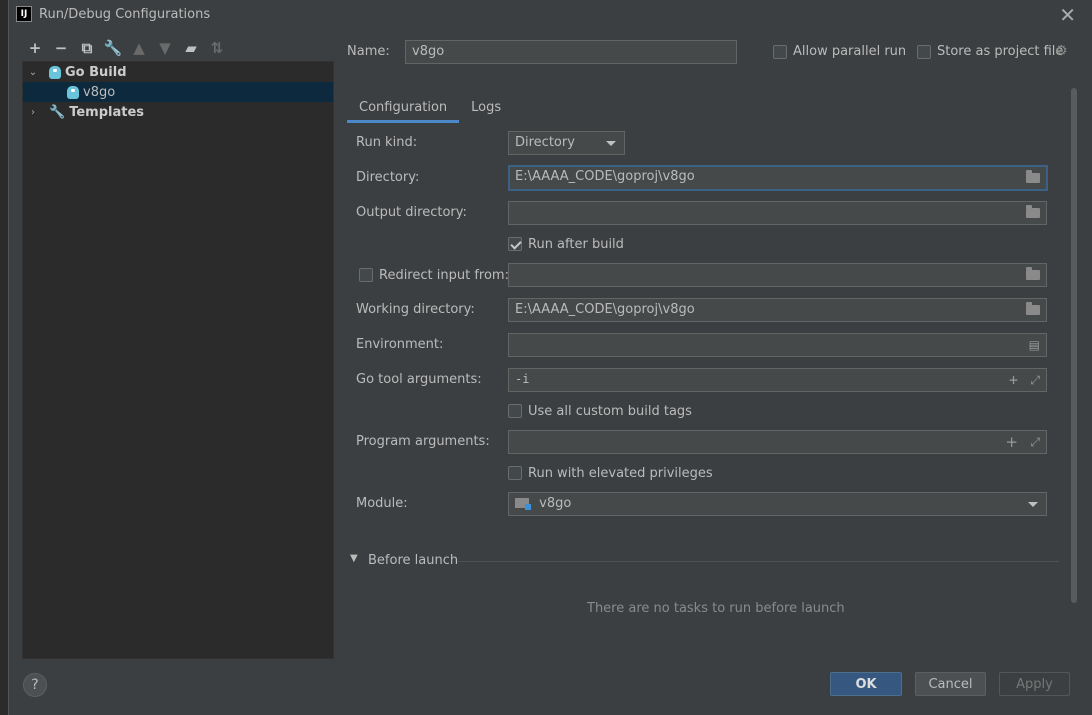 Image resolution: width=1092 pixels, height=715 pixels. What do you see at coordinates (1000, 51) in the screenshot?
I see `store-project-label: Store as project file` at bounding box center [1000, 51].